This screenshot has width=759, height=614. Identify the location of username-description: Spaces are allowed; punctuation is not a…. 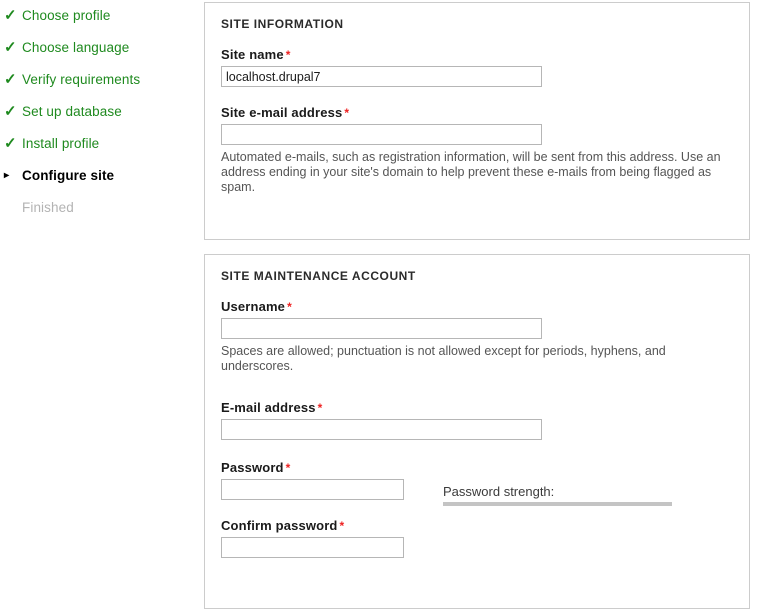
(443, 358).